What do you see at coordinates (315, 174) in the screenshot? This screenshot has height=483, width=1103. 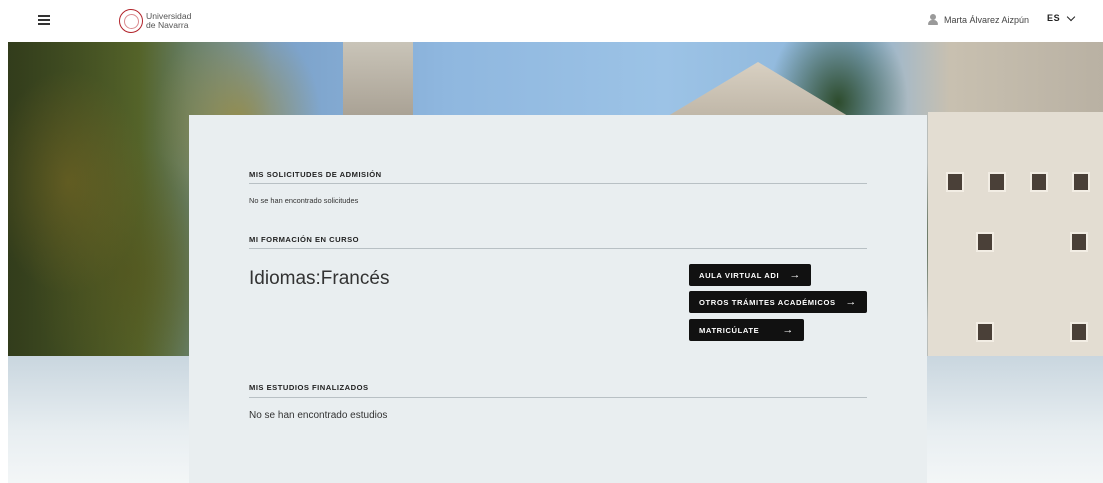 I see `admissions-title: MIS SOLICITUDES DE ADMISIÓN` at bounding box center [315, 174].